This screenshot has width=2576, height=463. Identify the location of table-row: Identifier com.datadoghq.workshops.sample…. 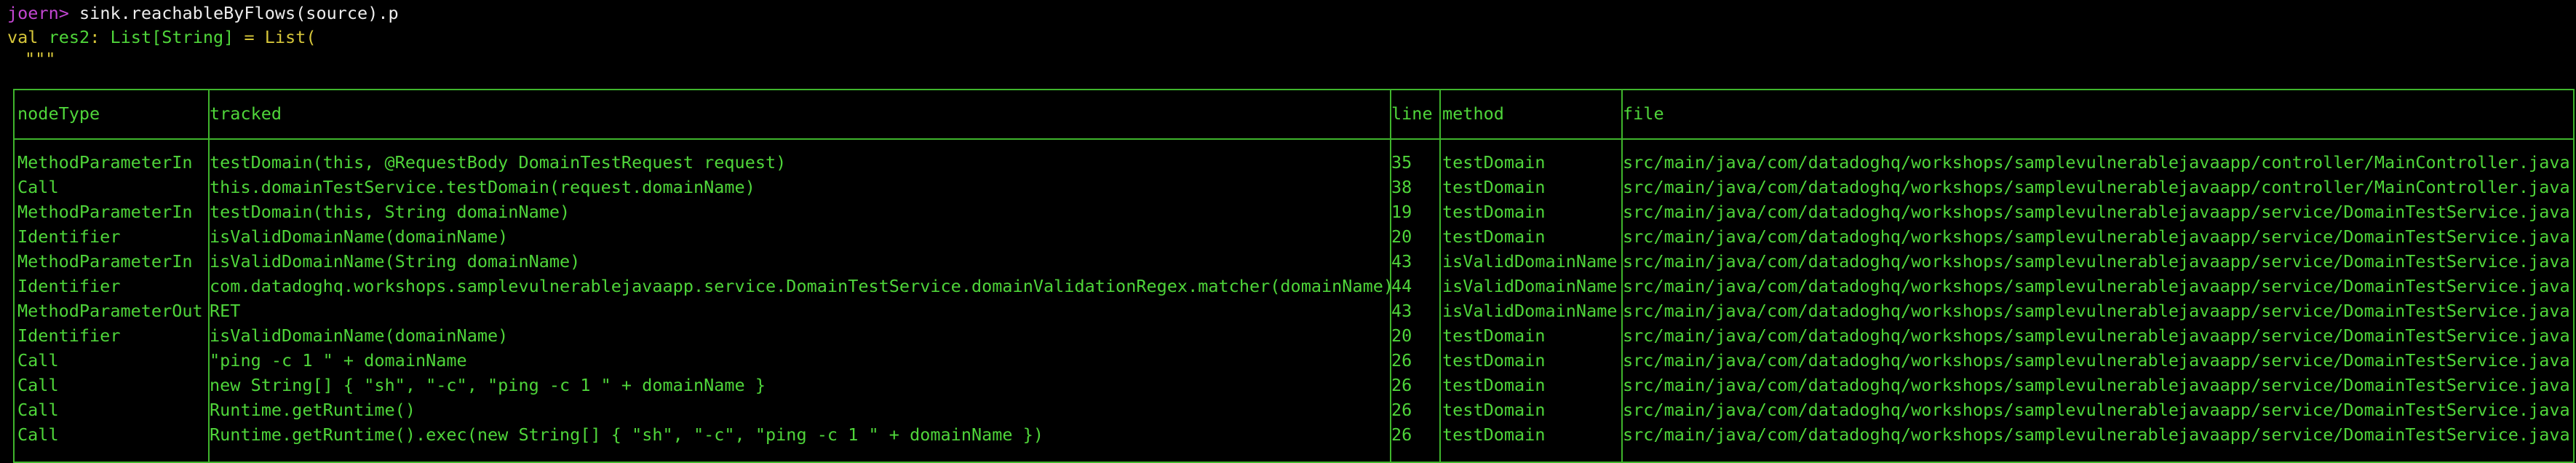
(1294, 286).